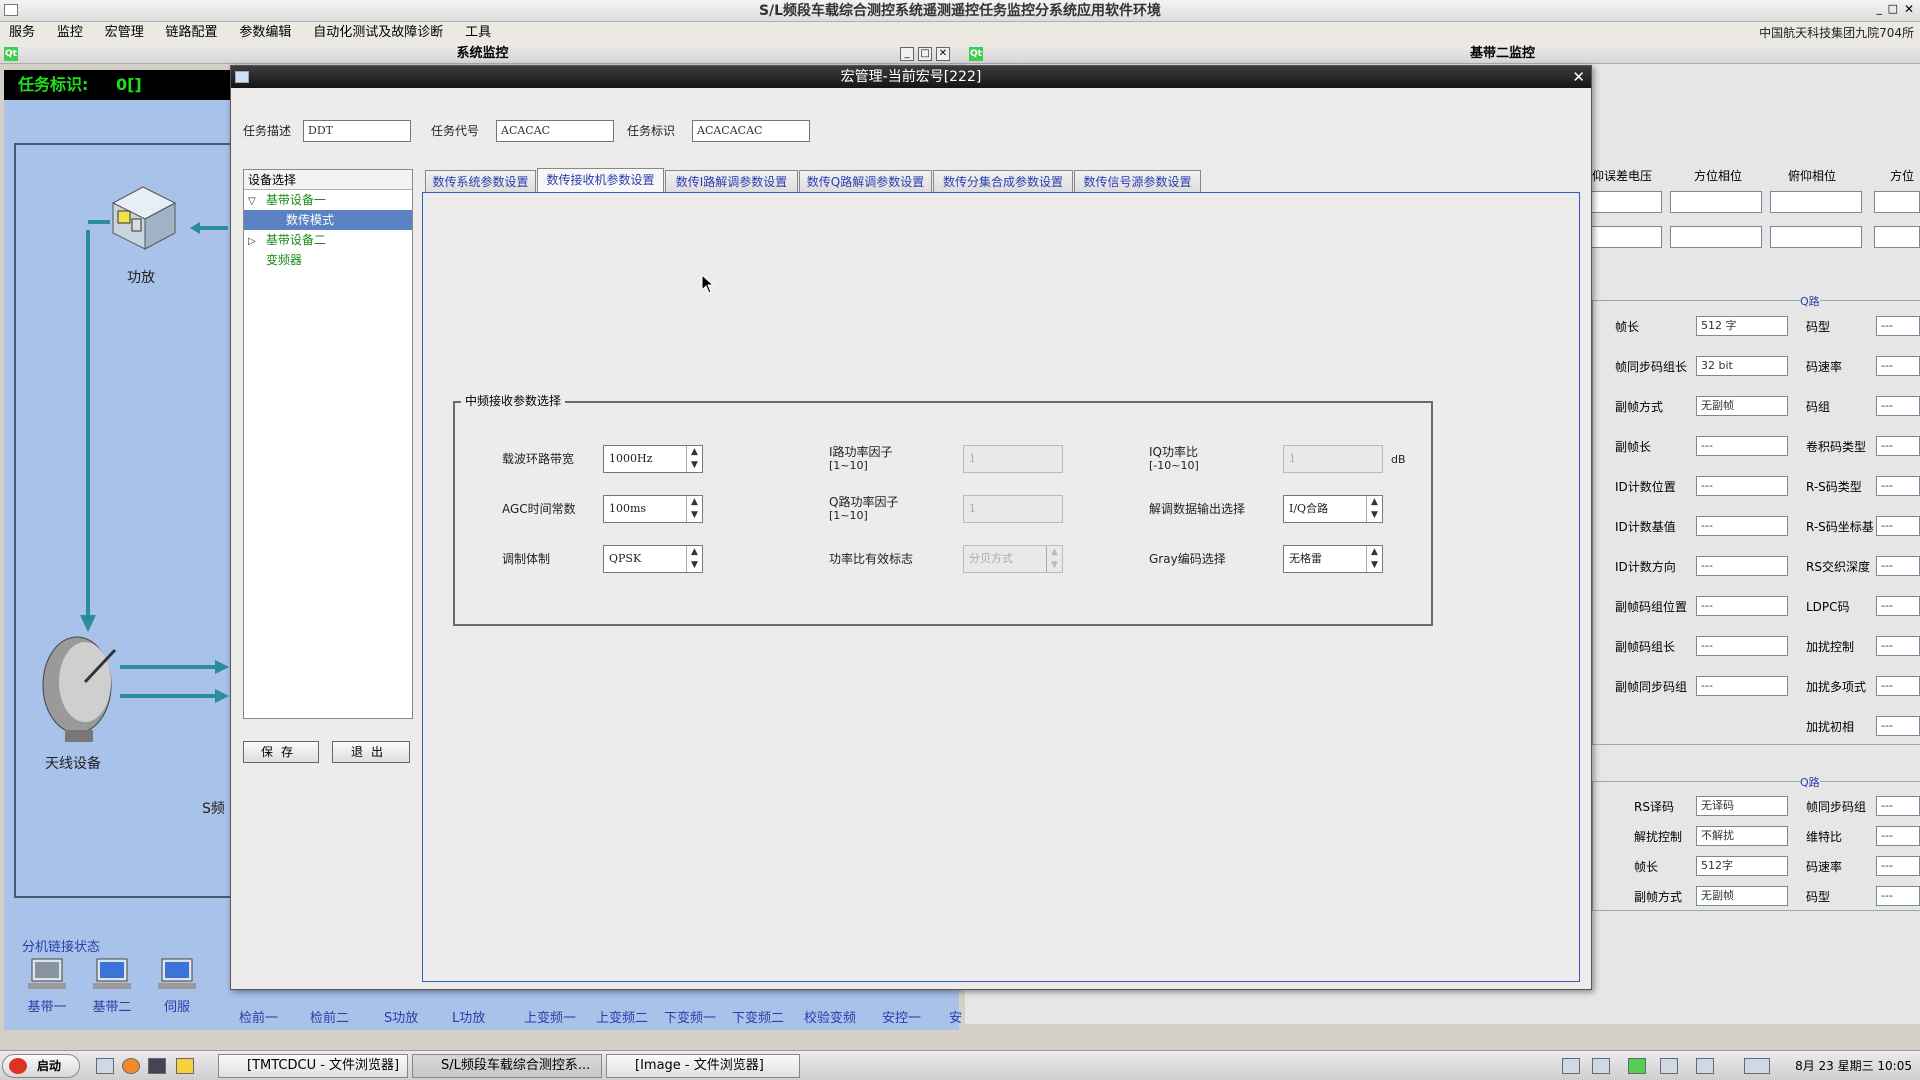  What do you see at coordinates (1571, 1066) in the screenshot?
I see `network-icon` at bounding box center [1571, 1066].